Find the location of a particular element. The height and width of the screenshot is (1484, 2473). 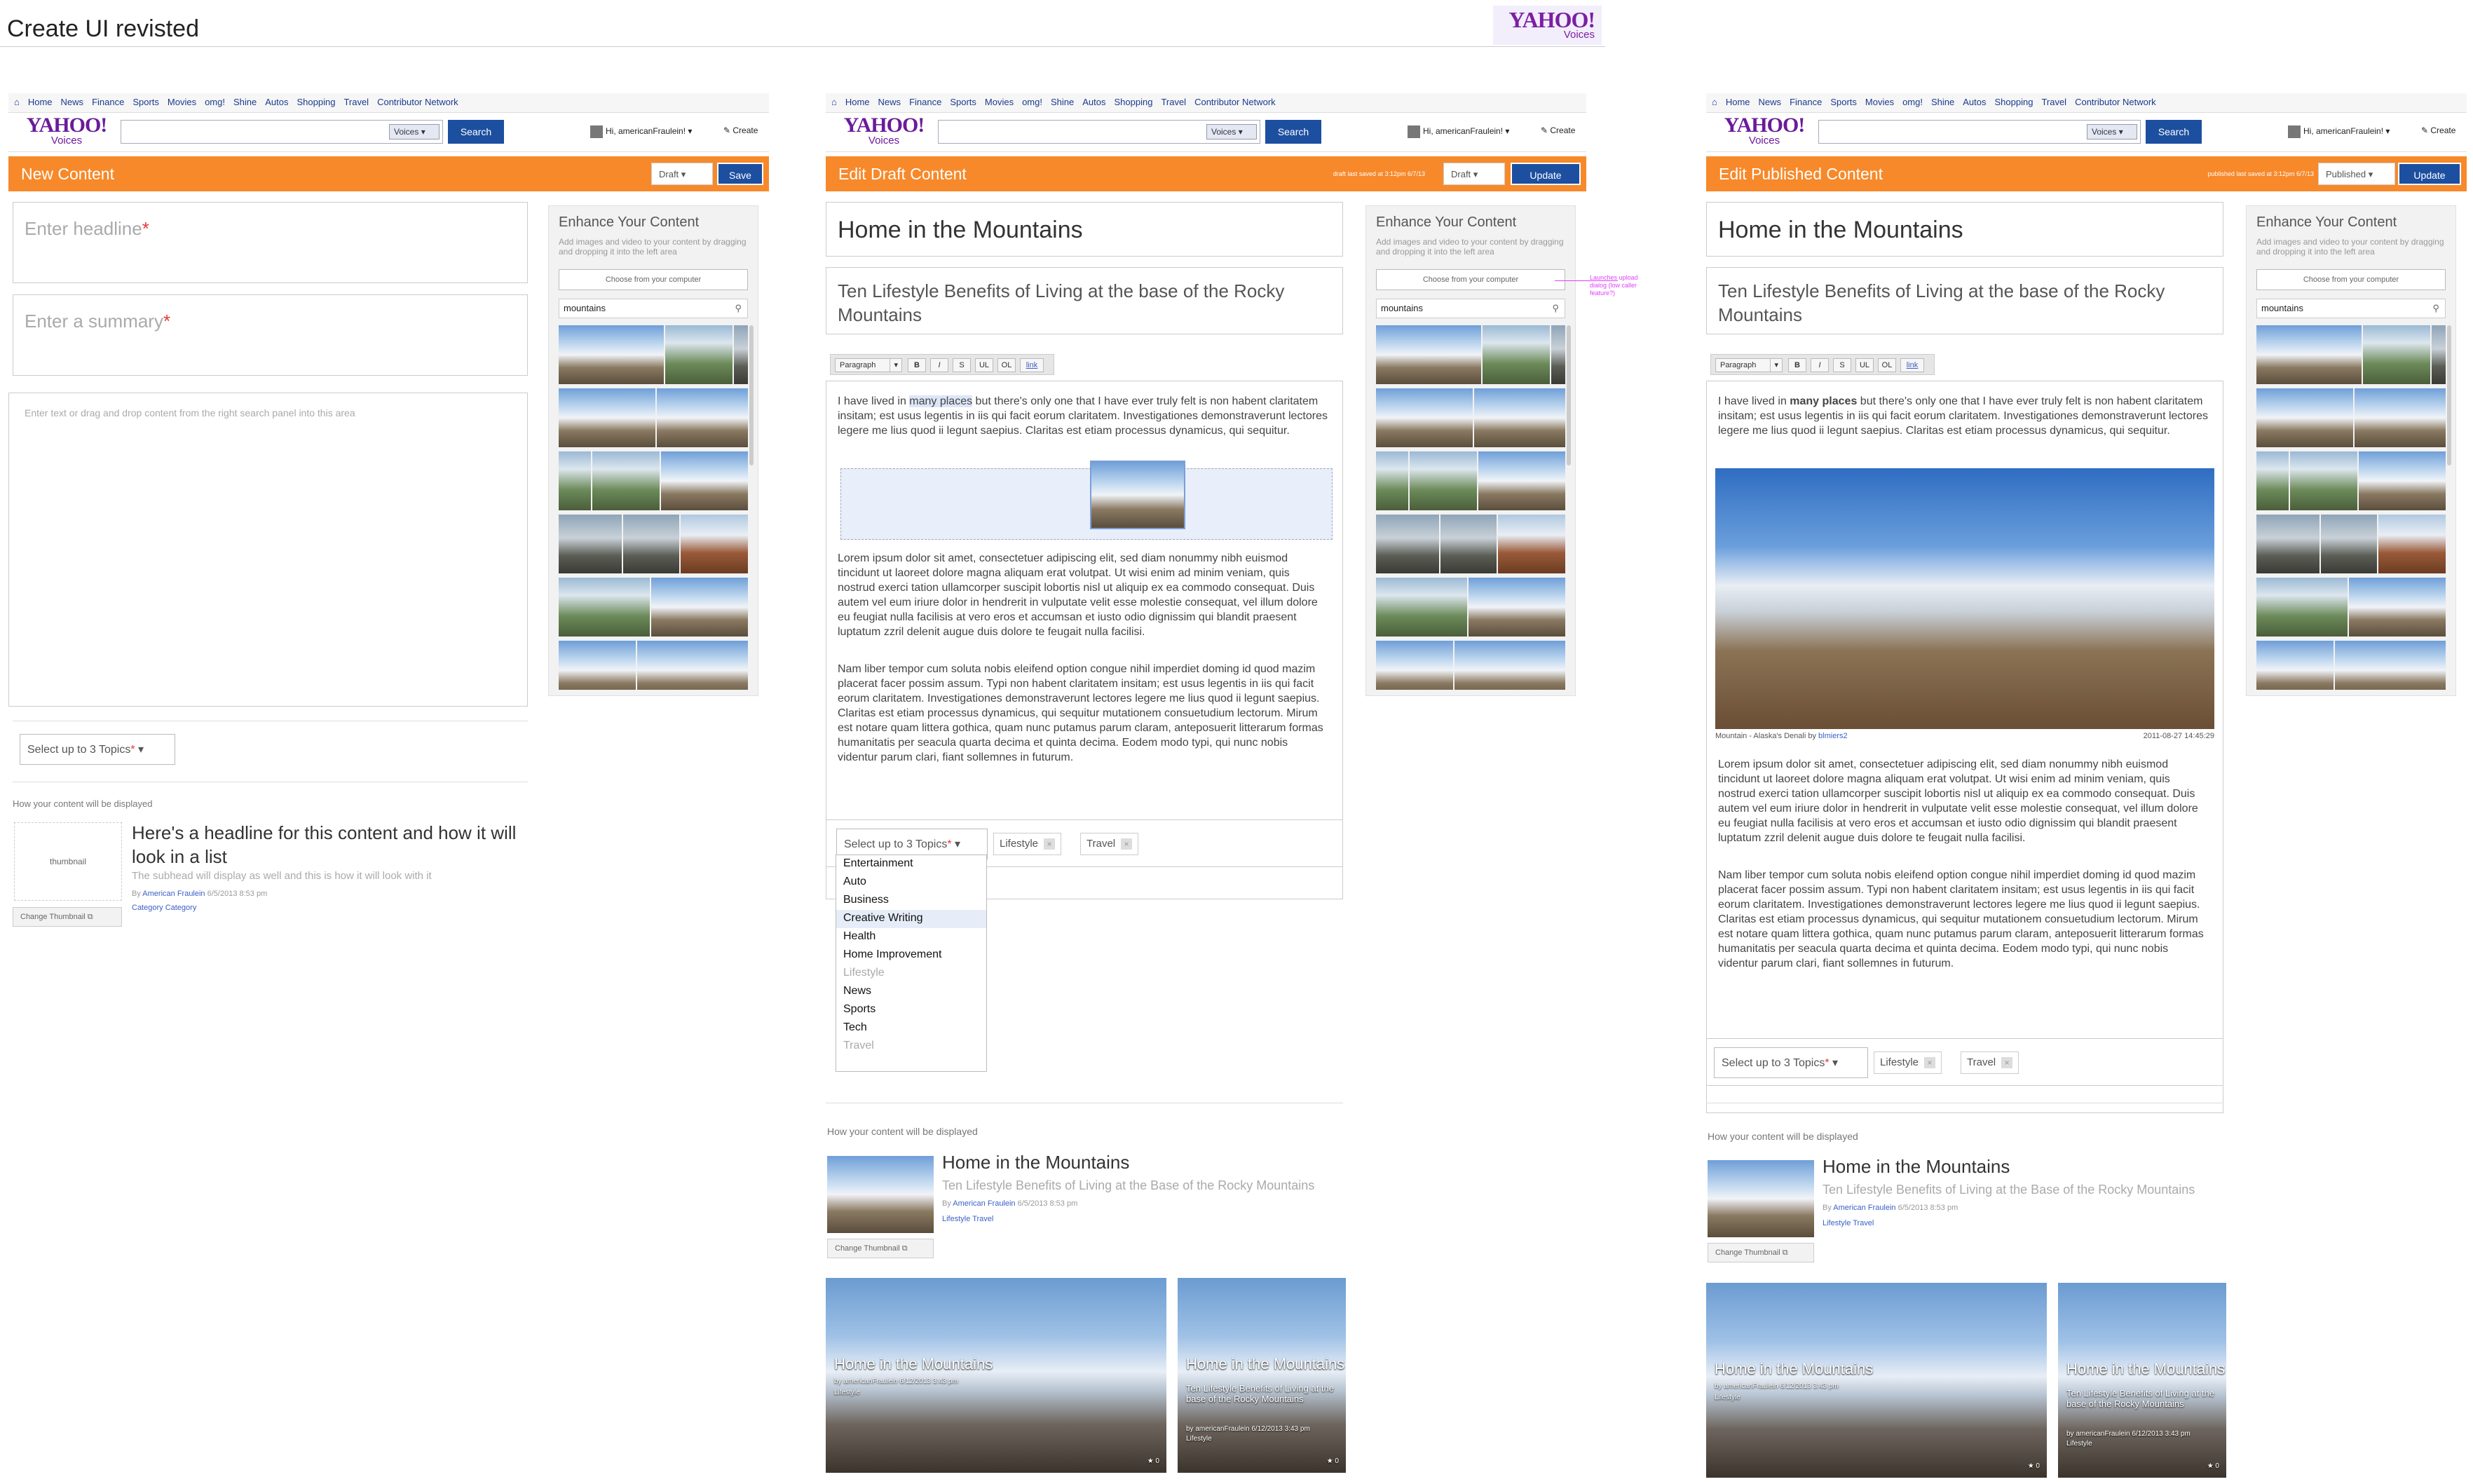

nav-link-sports: Sports is located at coordinates (1843, 102).